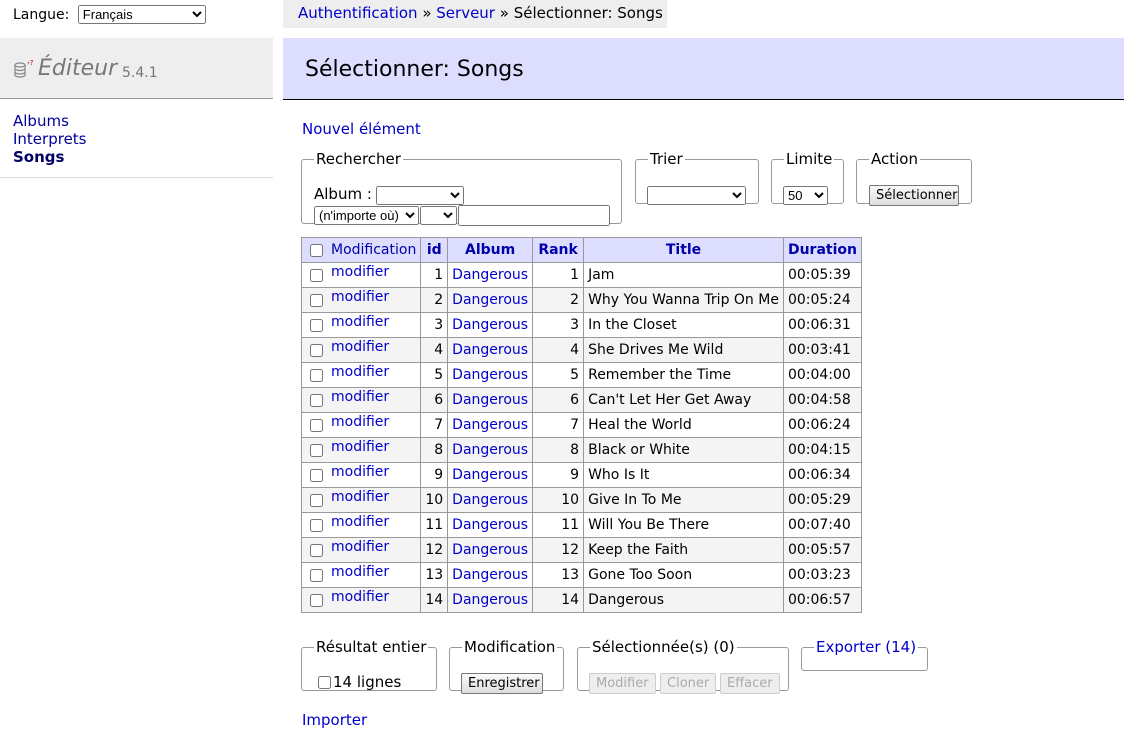 The width and height of the screenshot is (1124, 736). Describe the element at coordinates (558, 250) in the screenshot. I see `header-rank: Rank` at that location.